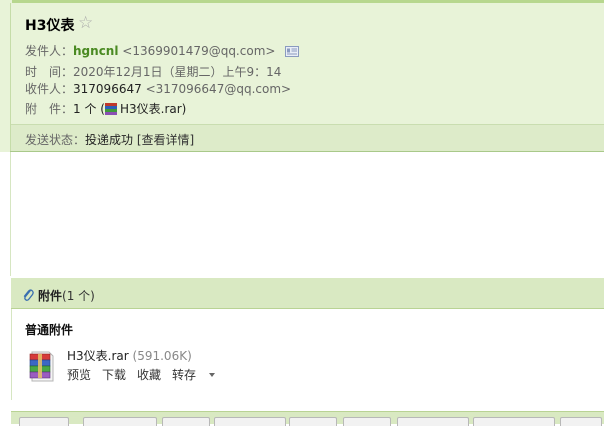 This screenshot has width=604, height=426. What do you see at coordinates (292, 53) in the screenshot?
I see `contact-card-icon` at bounding box center [292, 53].